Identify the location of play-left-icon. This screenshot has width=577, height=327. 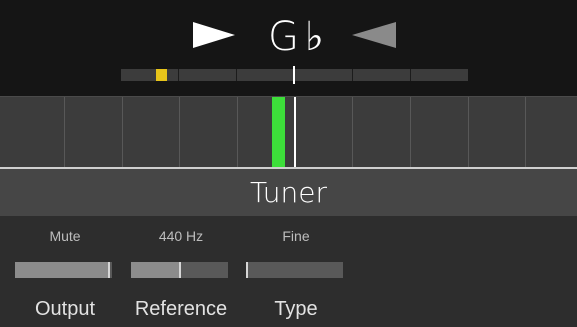
(374, 35).